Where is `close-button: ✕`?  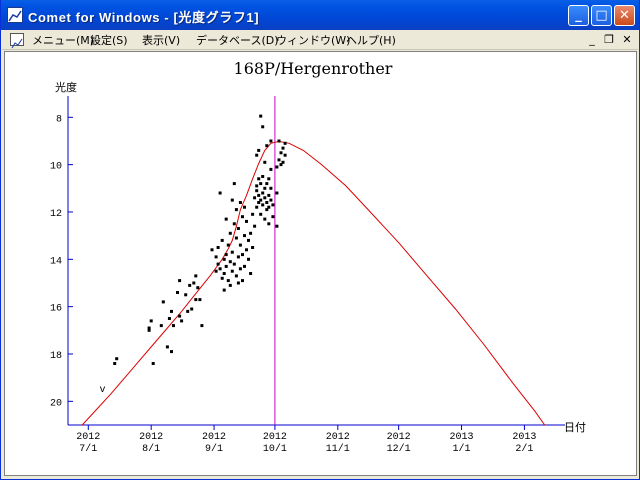
close-button: ✕ is located at coordinates (624, 15).